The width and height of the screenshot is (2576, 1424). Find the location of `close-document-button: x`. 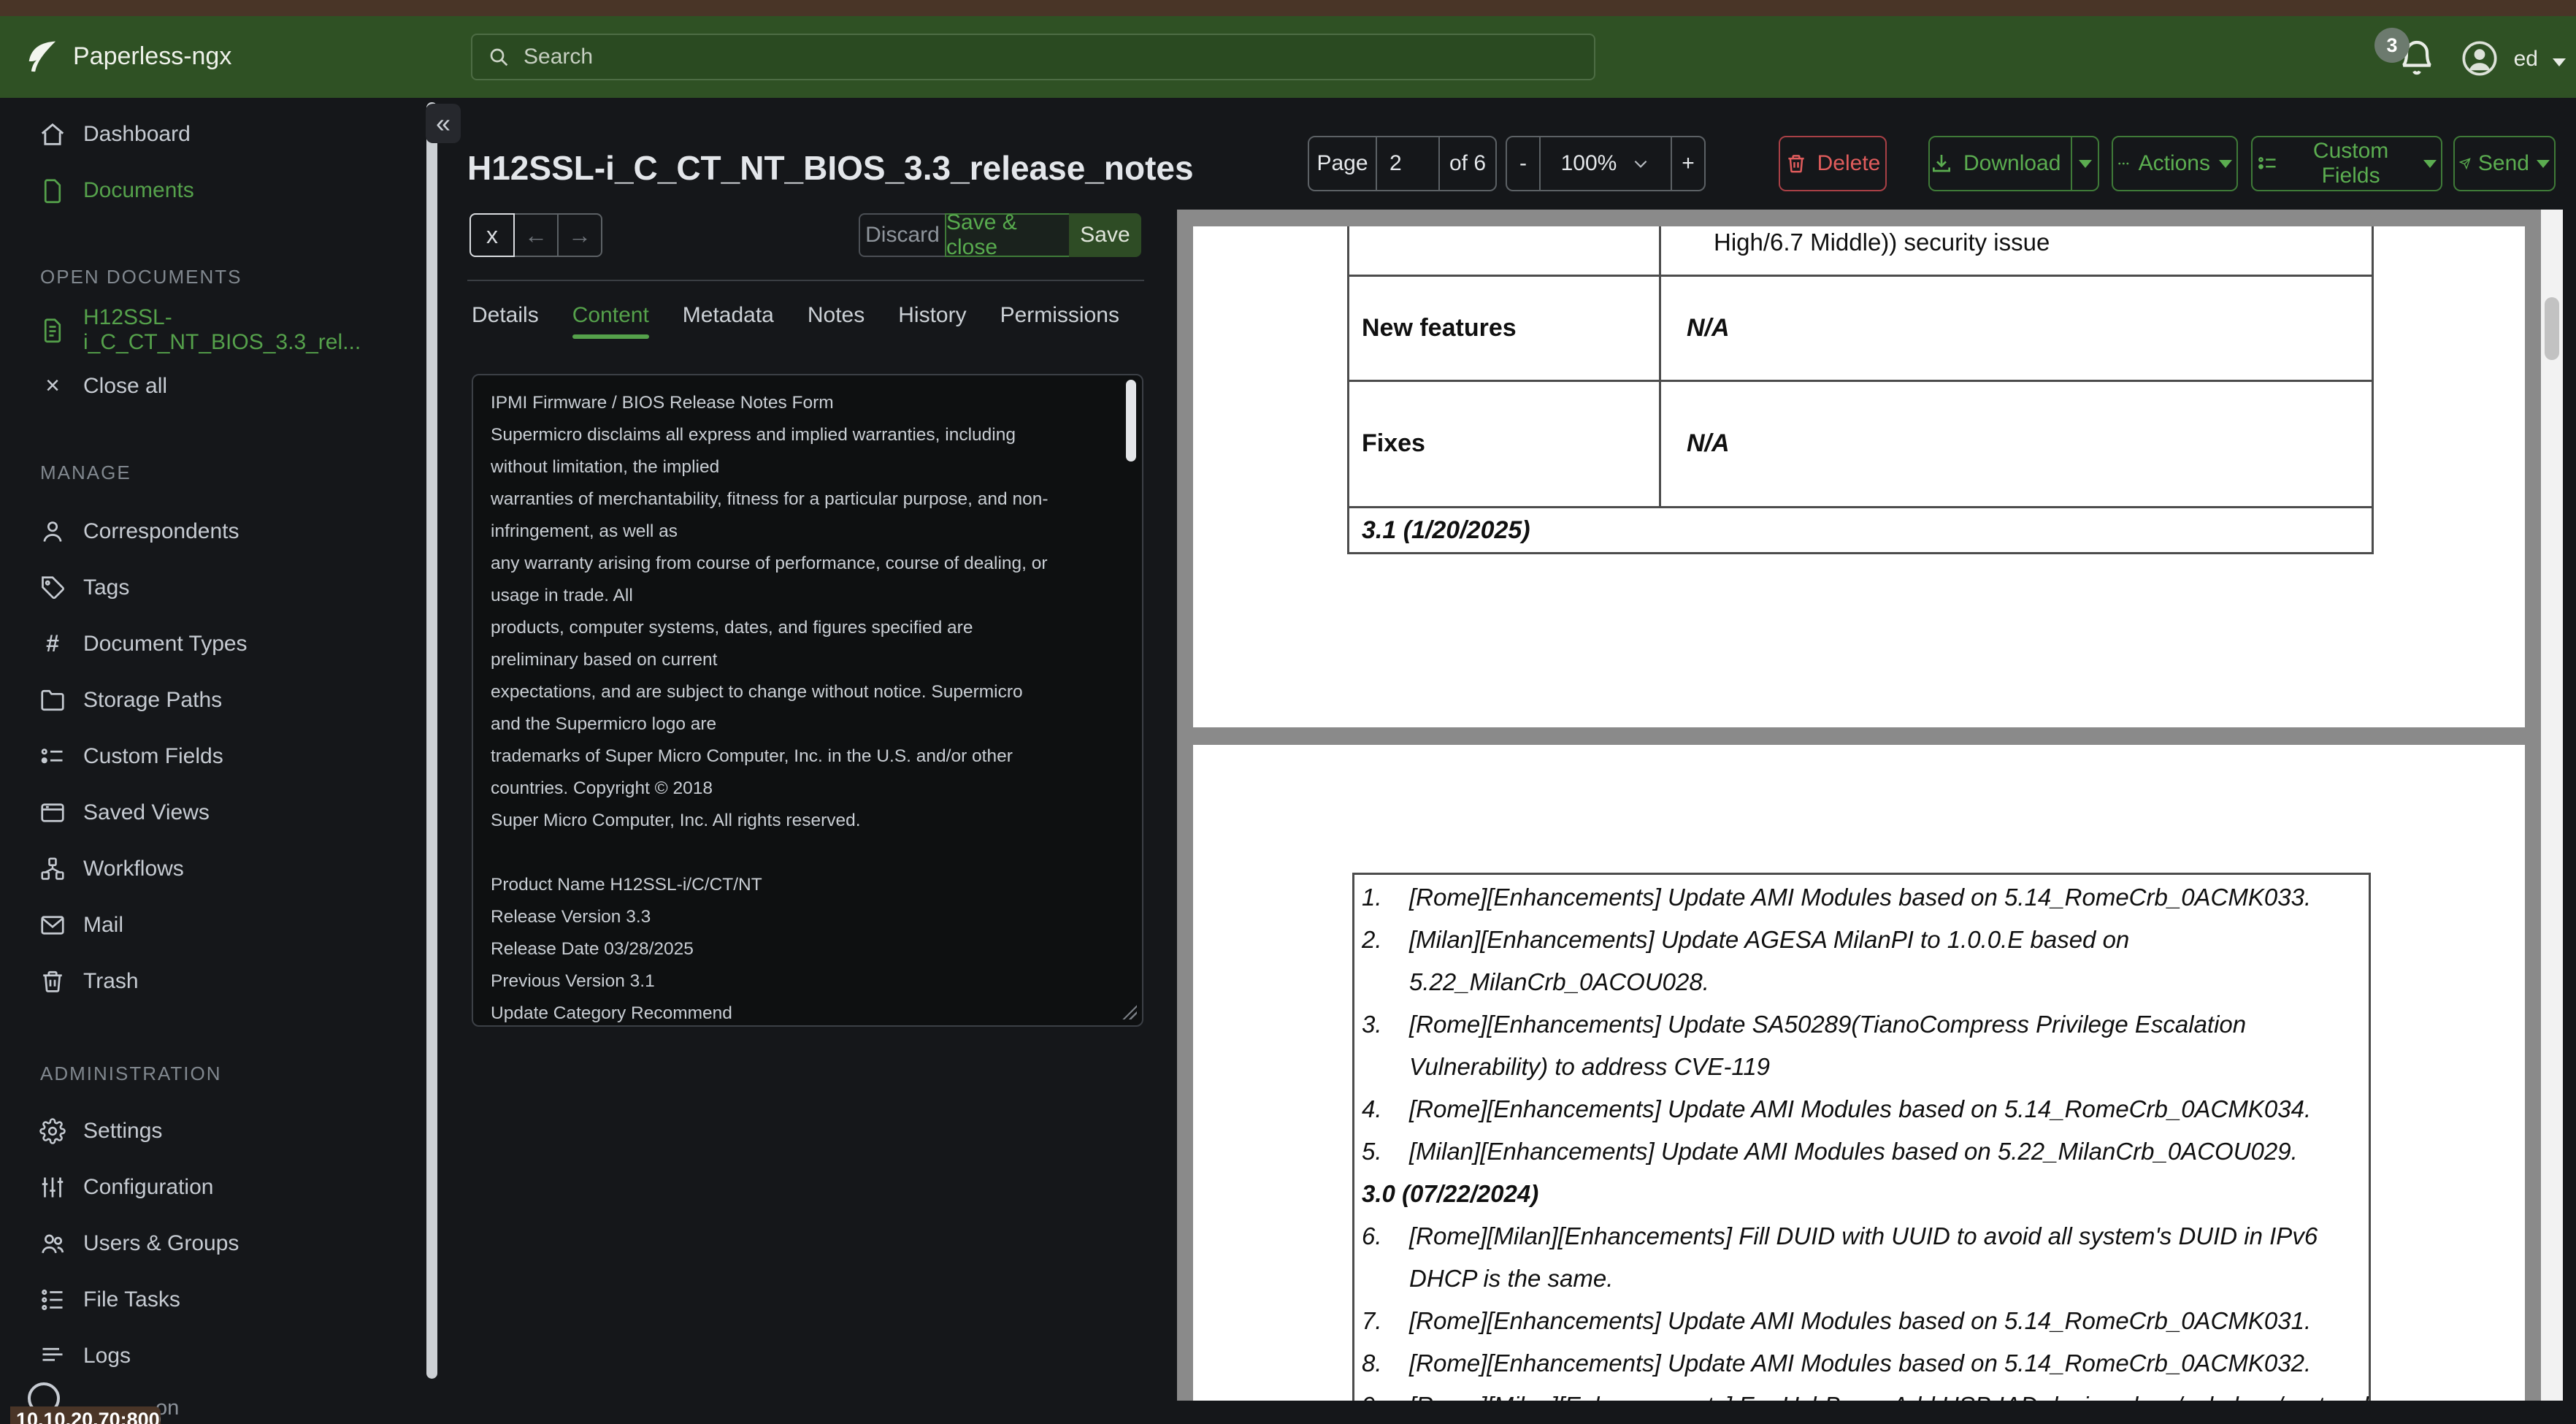

close-document-button: x is located at coordinates (492, 235).